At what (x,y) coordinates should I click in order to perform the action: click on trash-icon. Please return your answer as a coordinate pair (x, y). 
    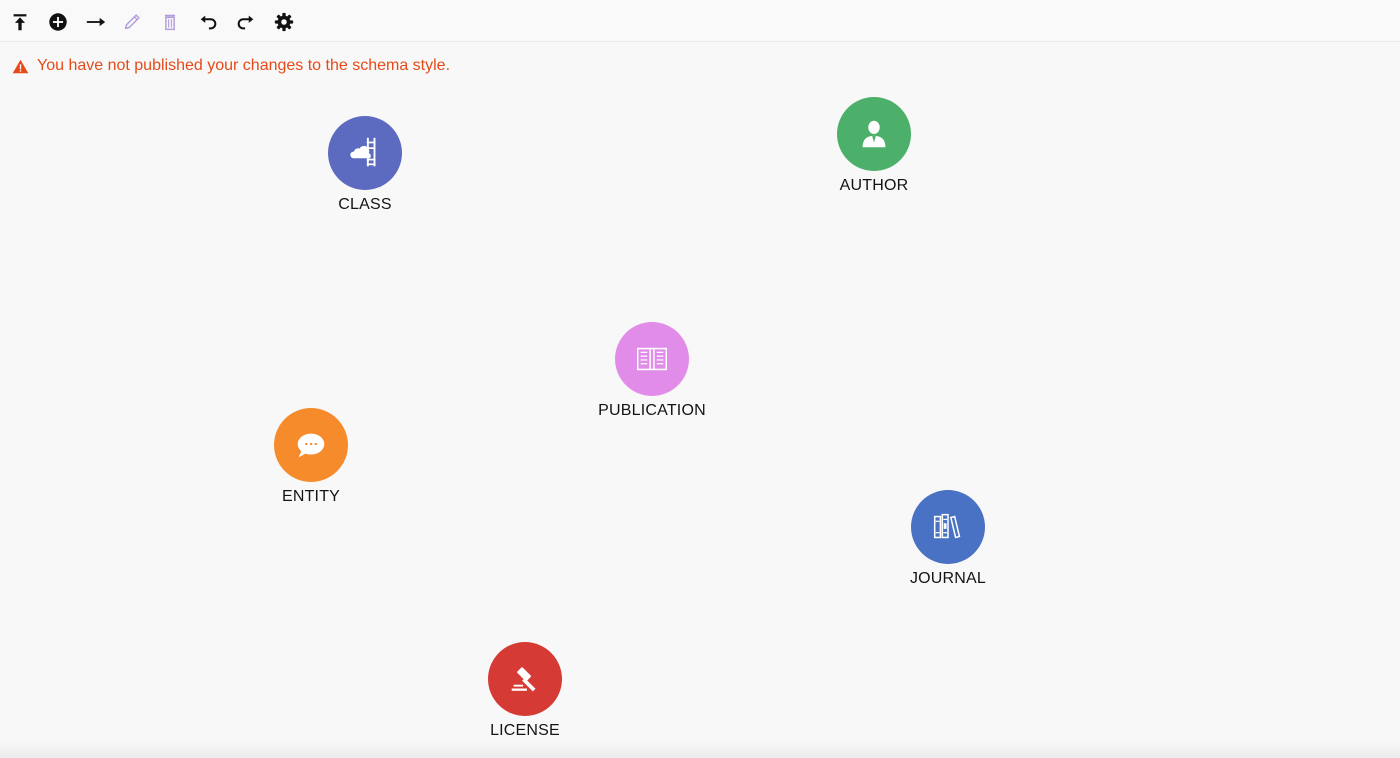
    Looking at the image, I should click on (170, 22).